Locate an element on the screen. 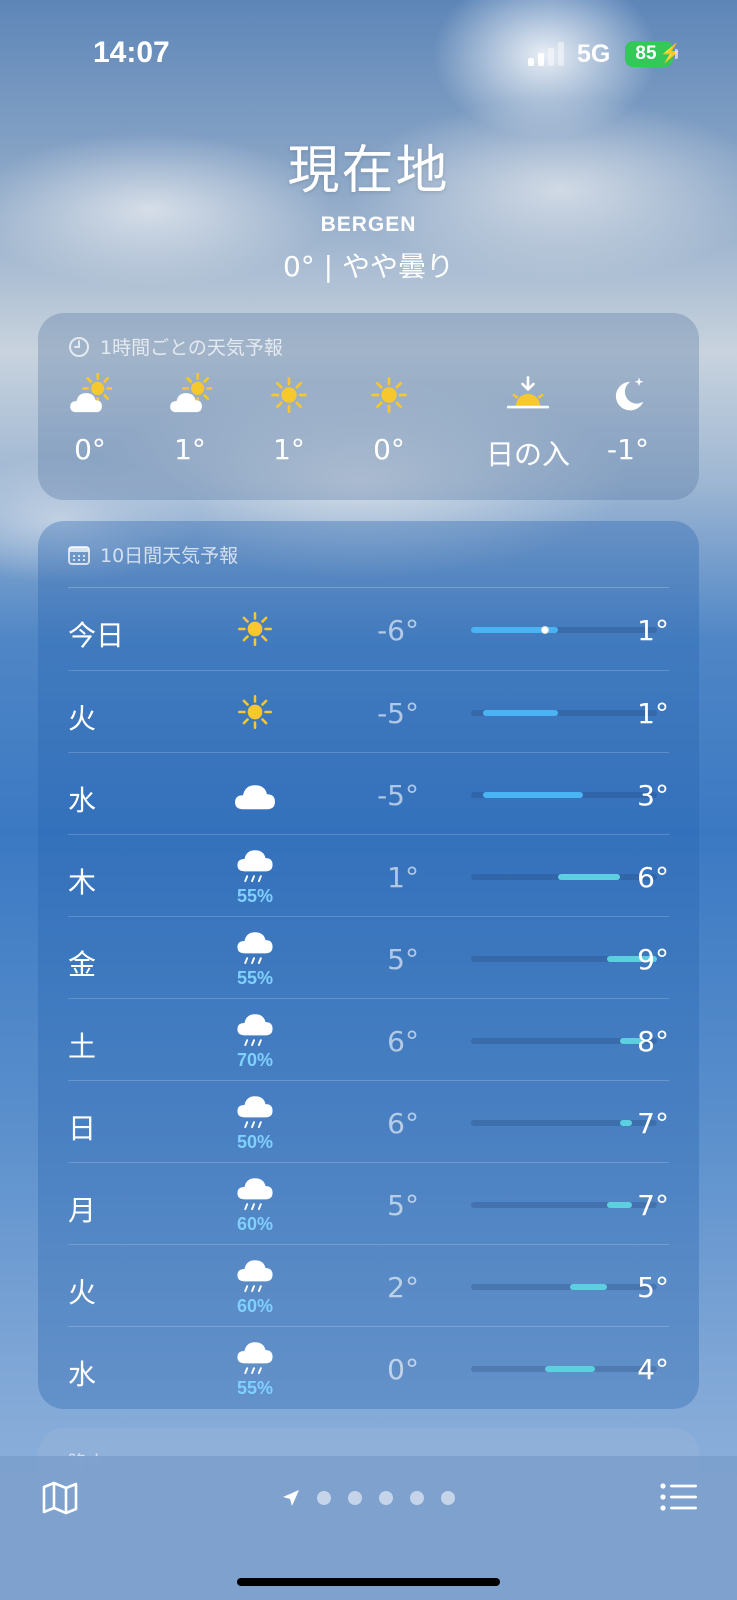 Image resolution: width=737 pixels, height=1600 pixels. high-temp: 6° is located at coordinates (653, 877).